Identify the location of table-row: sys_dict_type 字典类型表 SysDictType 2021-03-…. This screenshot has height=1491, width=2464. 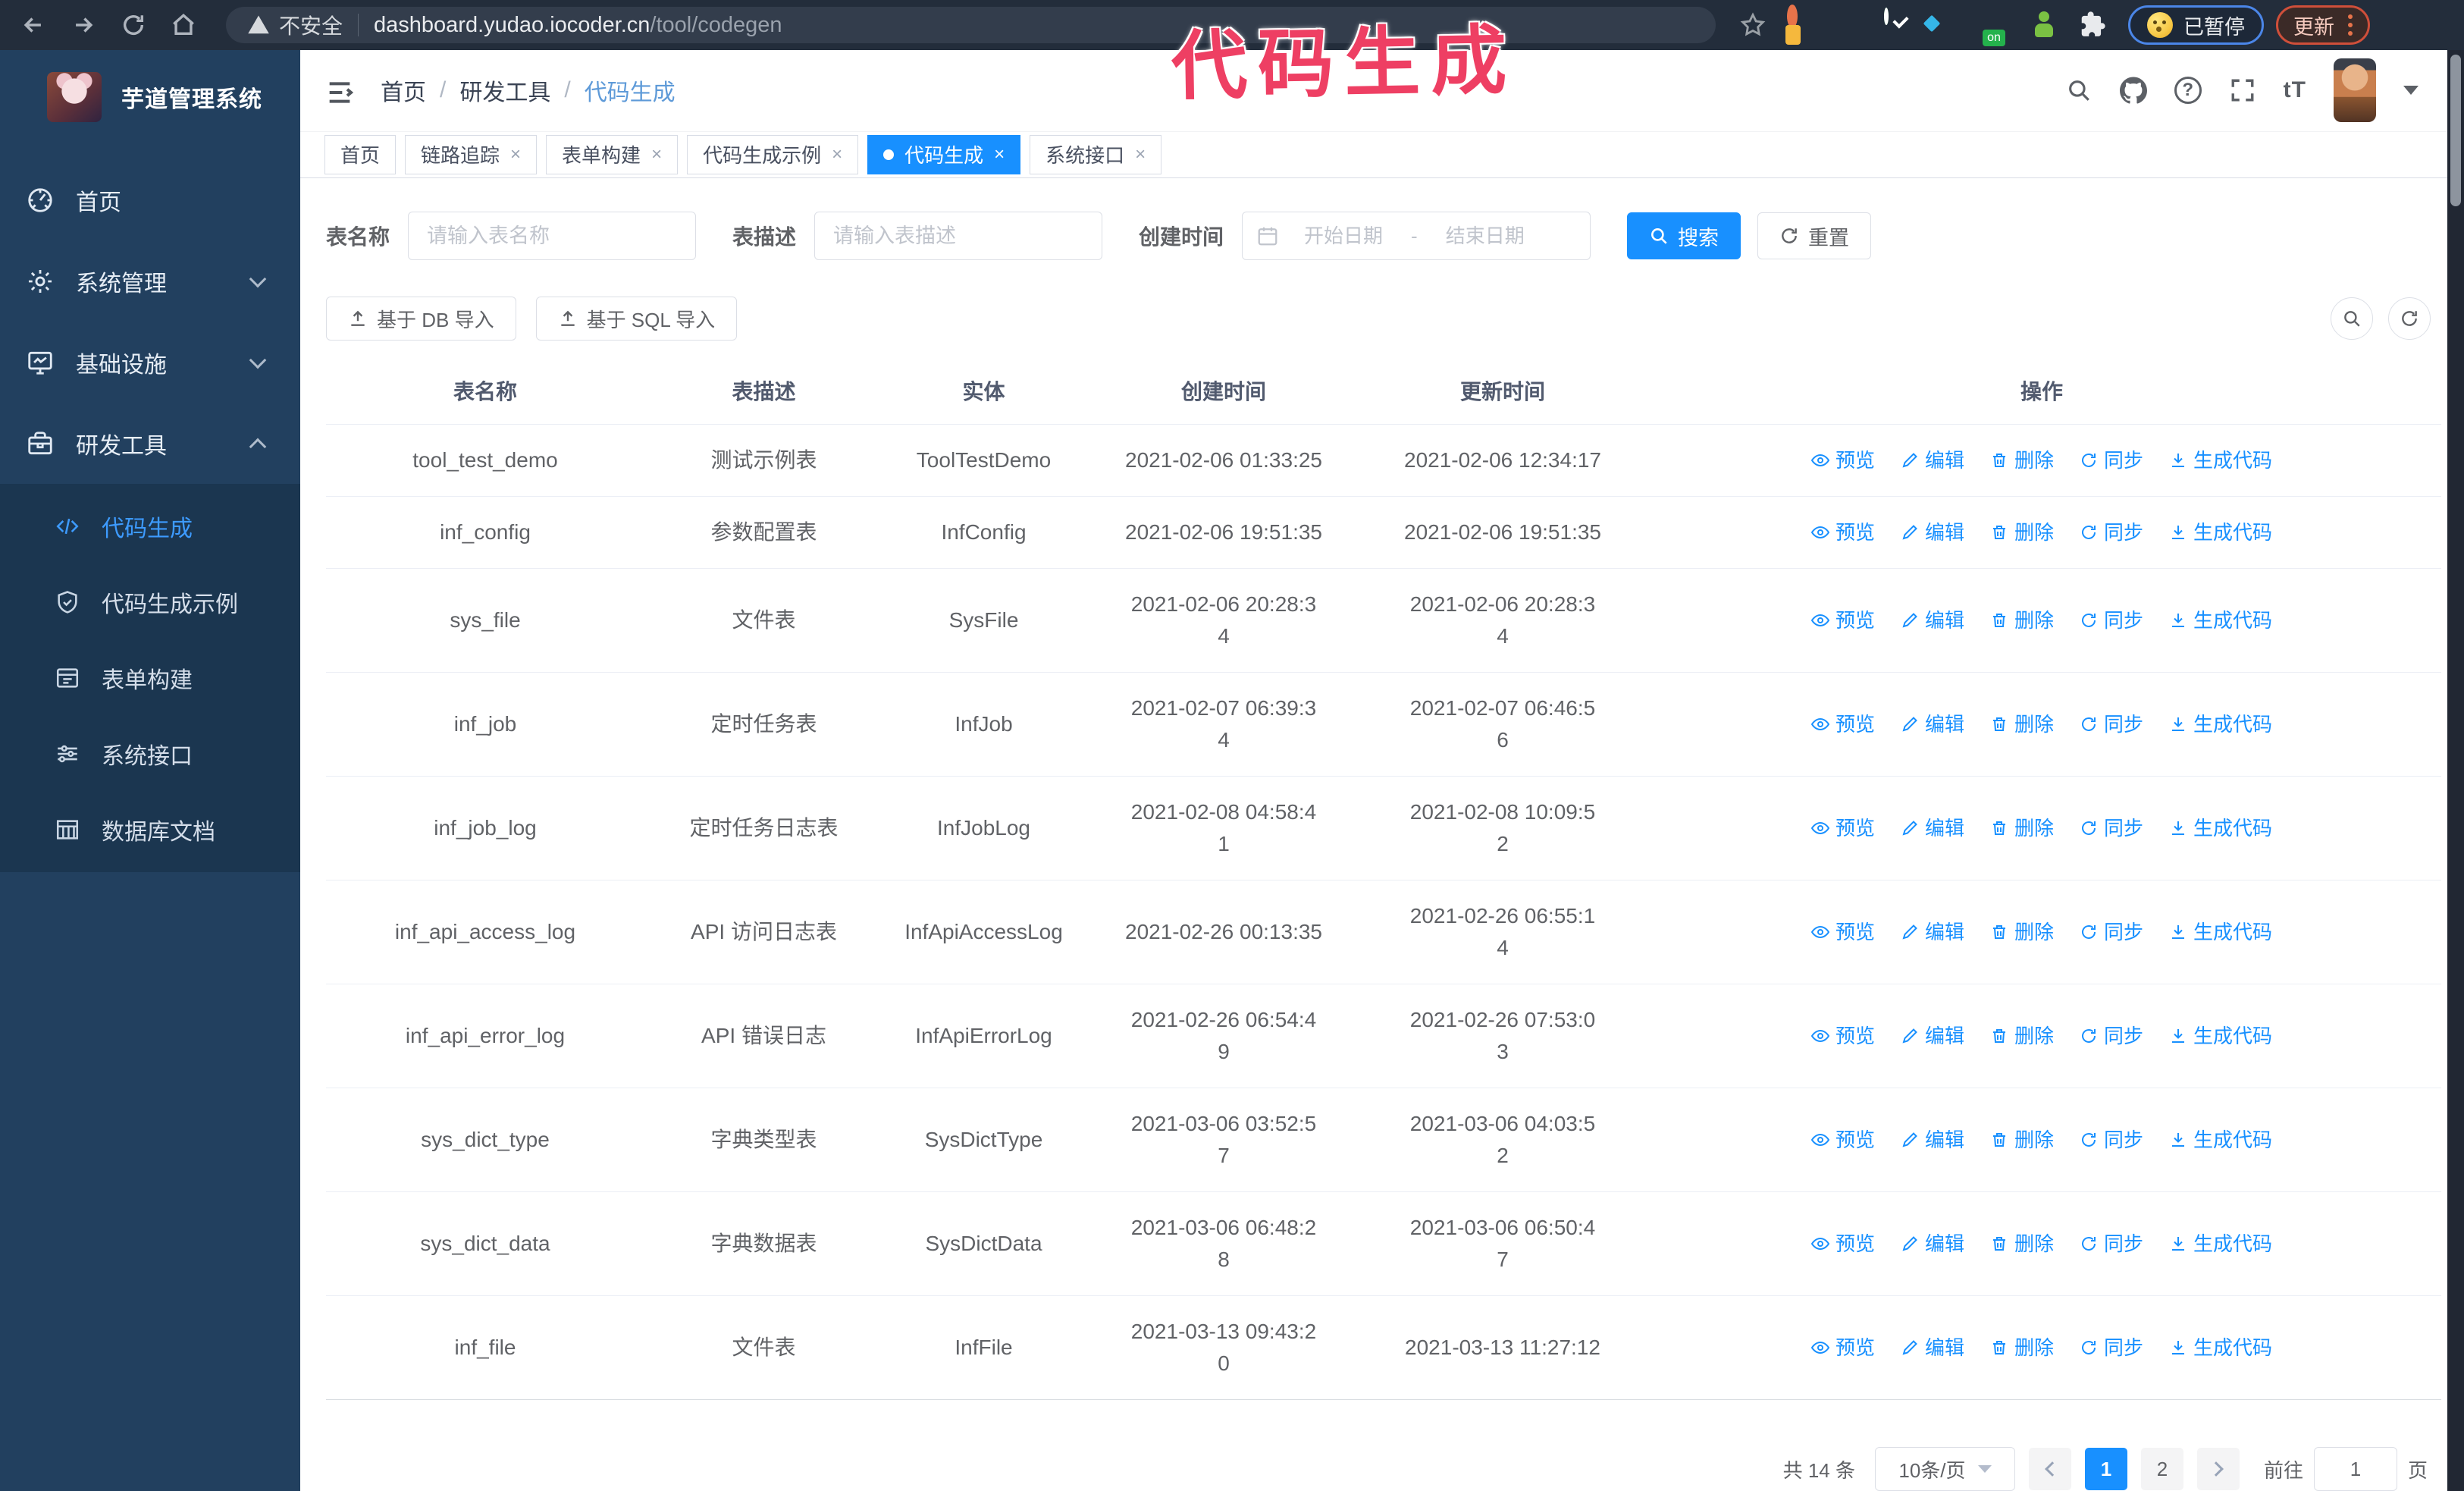
(1384, 1140).